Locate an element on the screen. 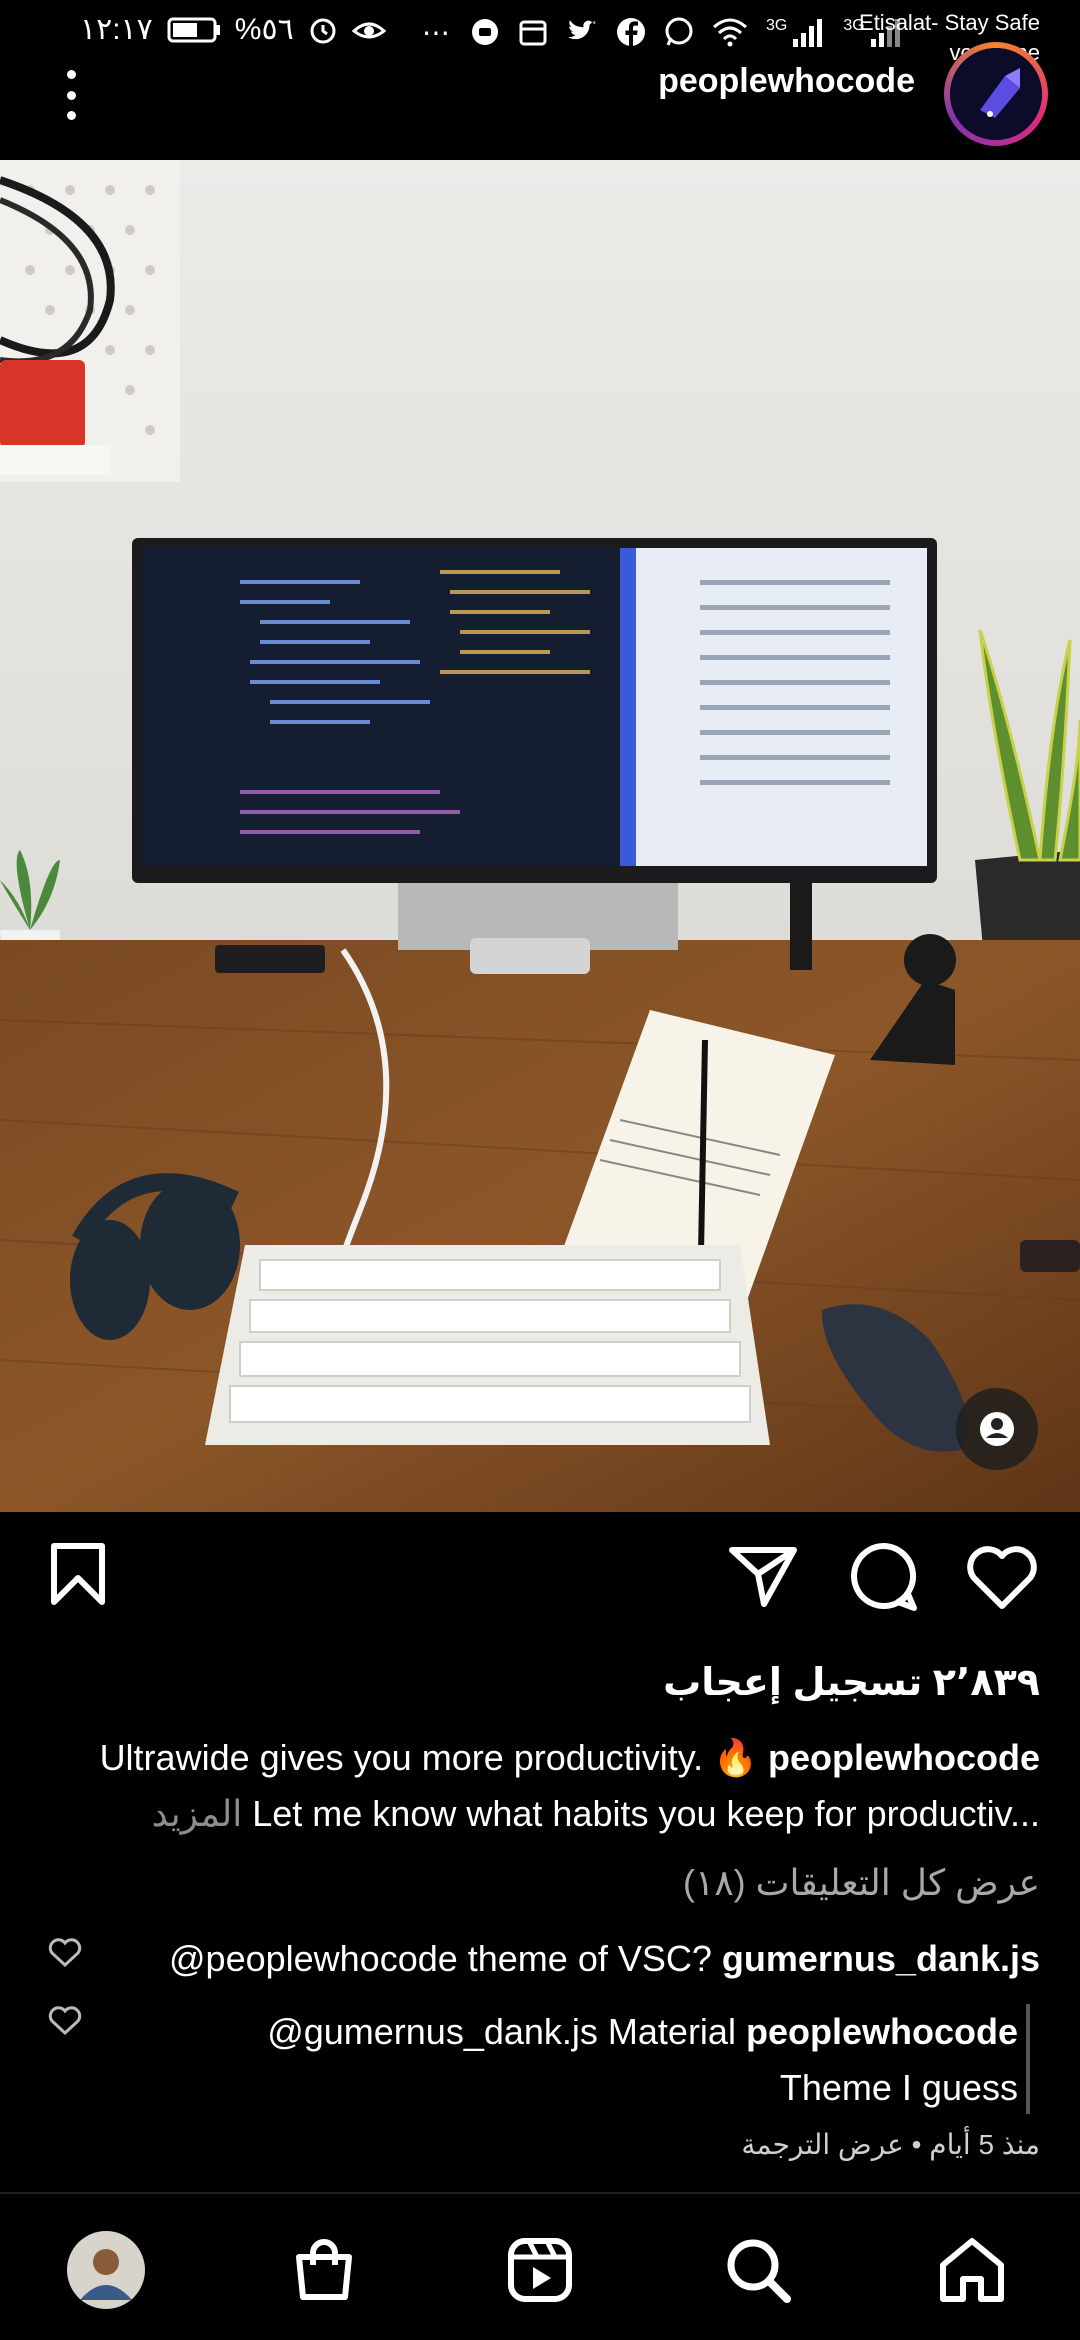 The width and height of the screenshot is (1080, 2340). user-tag-icon is located at coordinates (997, 1429).